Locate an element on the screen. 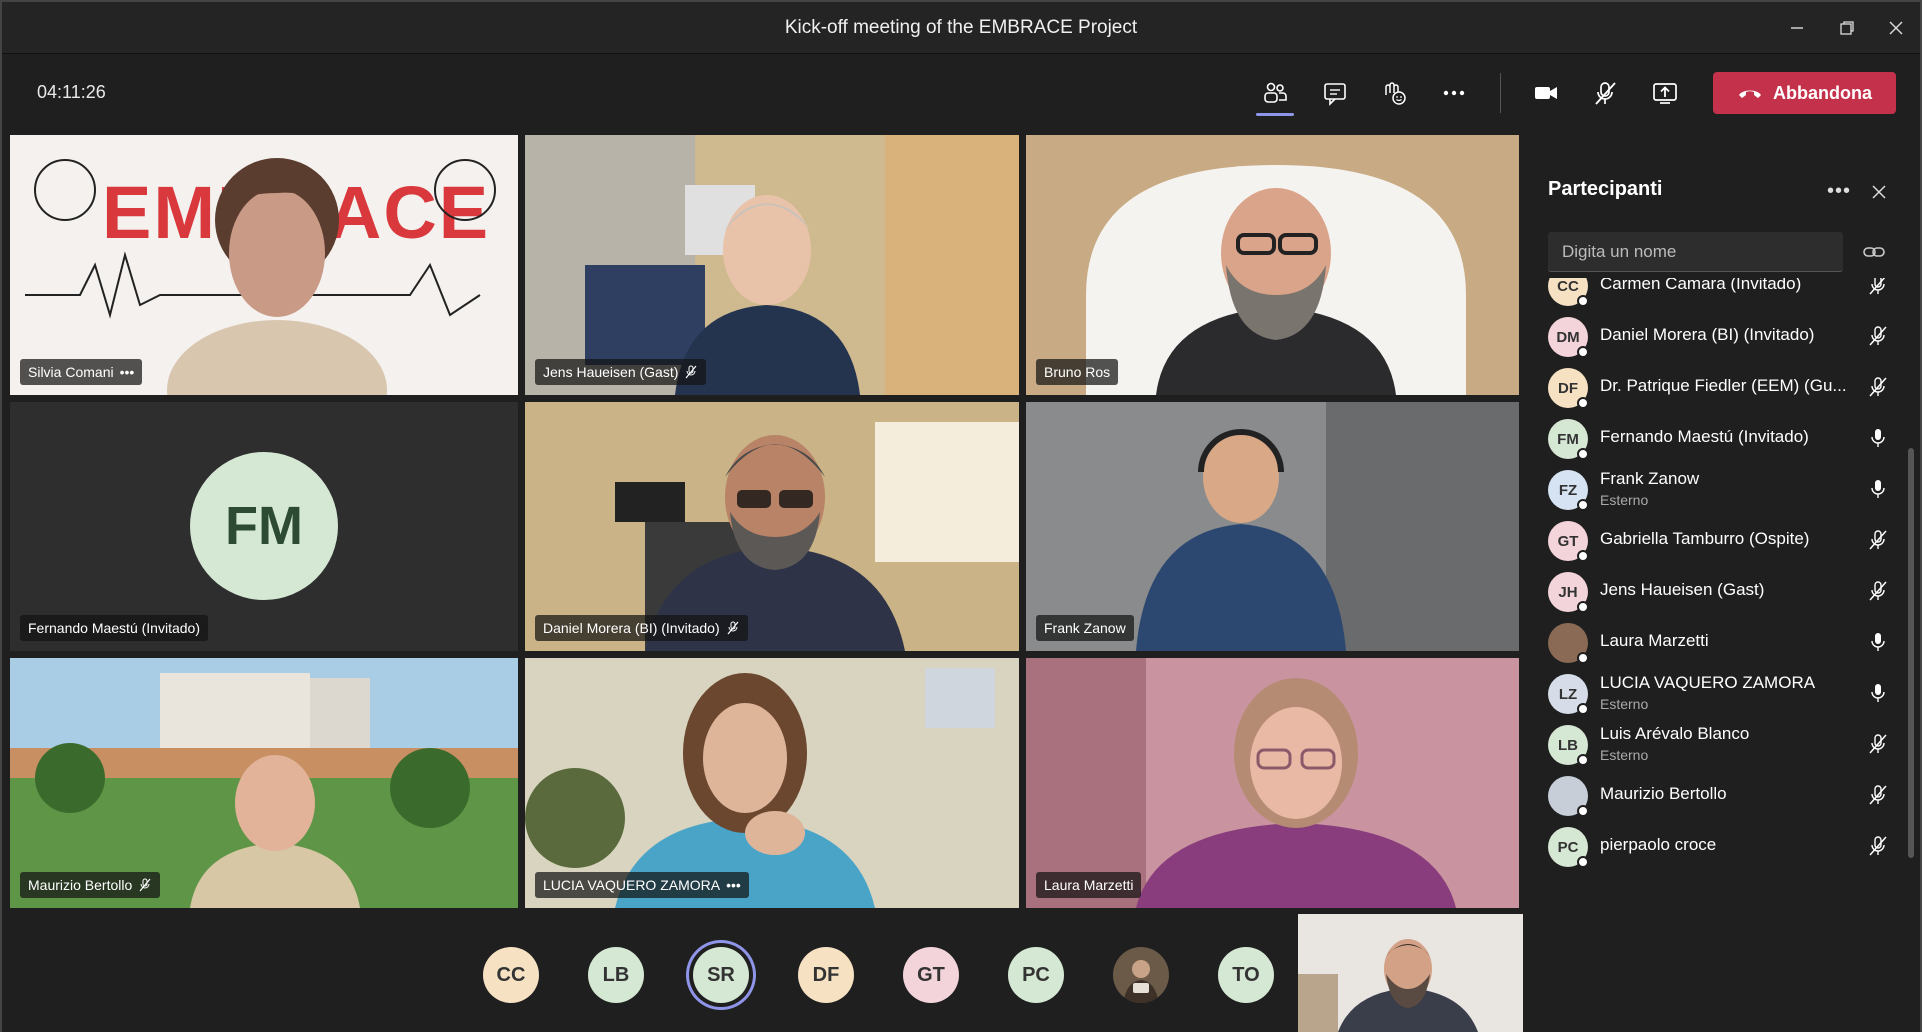  video-tile-frank-zanow: Frank Zanow is located at coordinates (1272, 526).